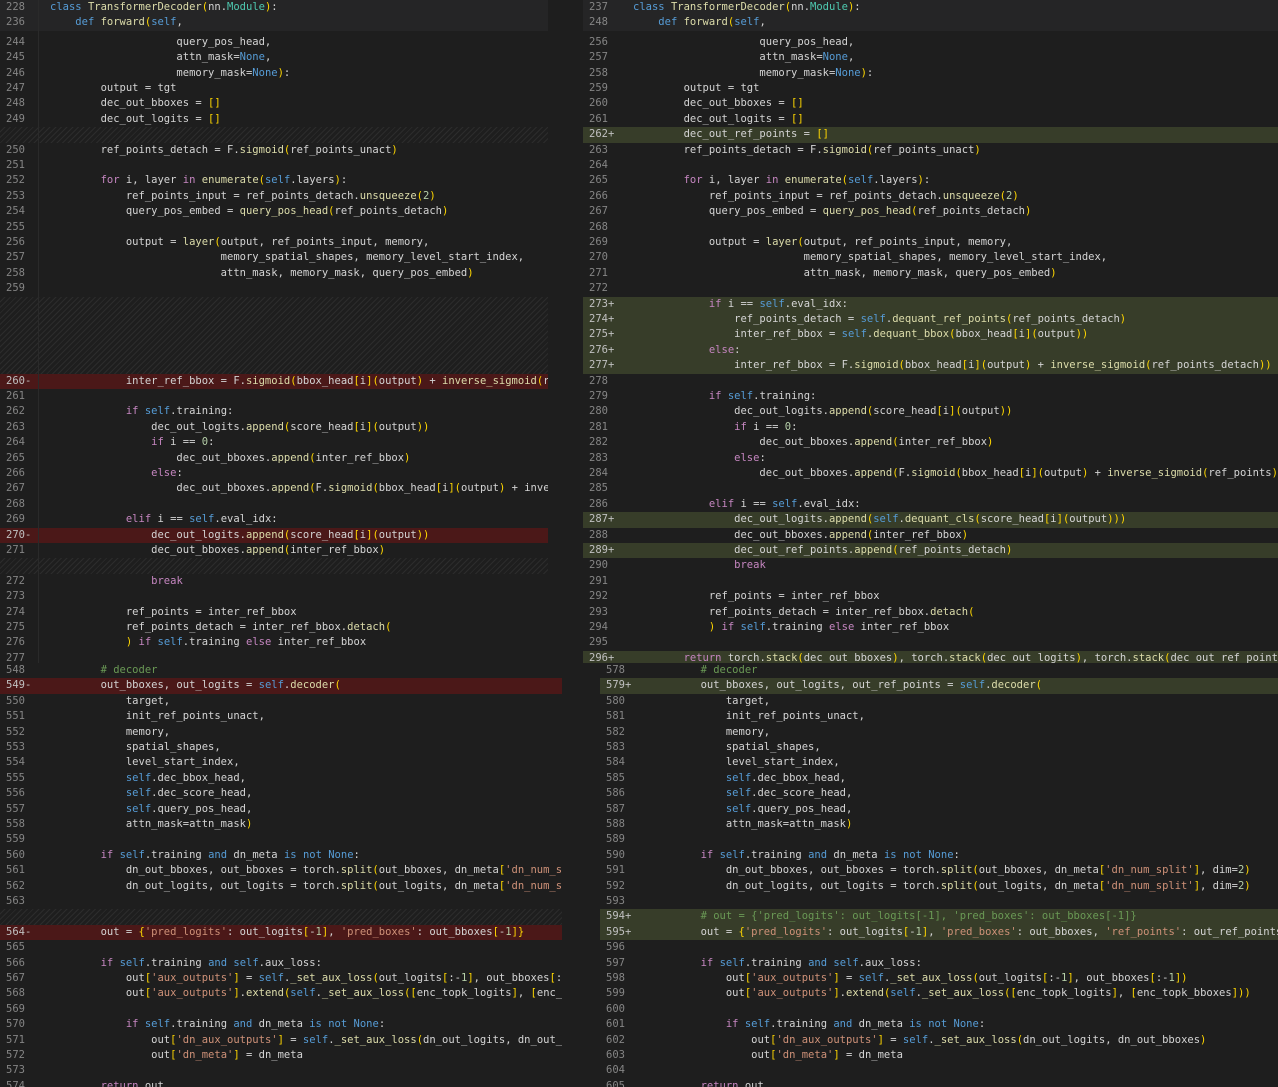  I want to click on code-line: 605 return out, so click(939, 1083).